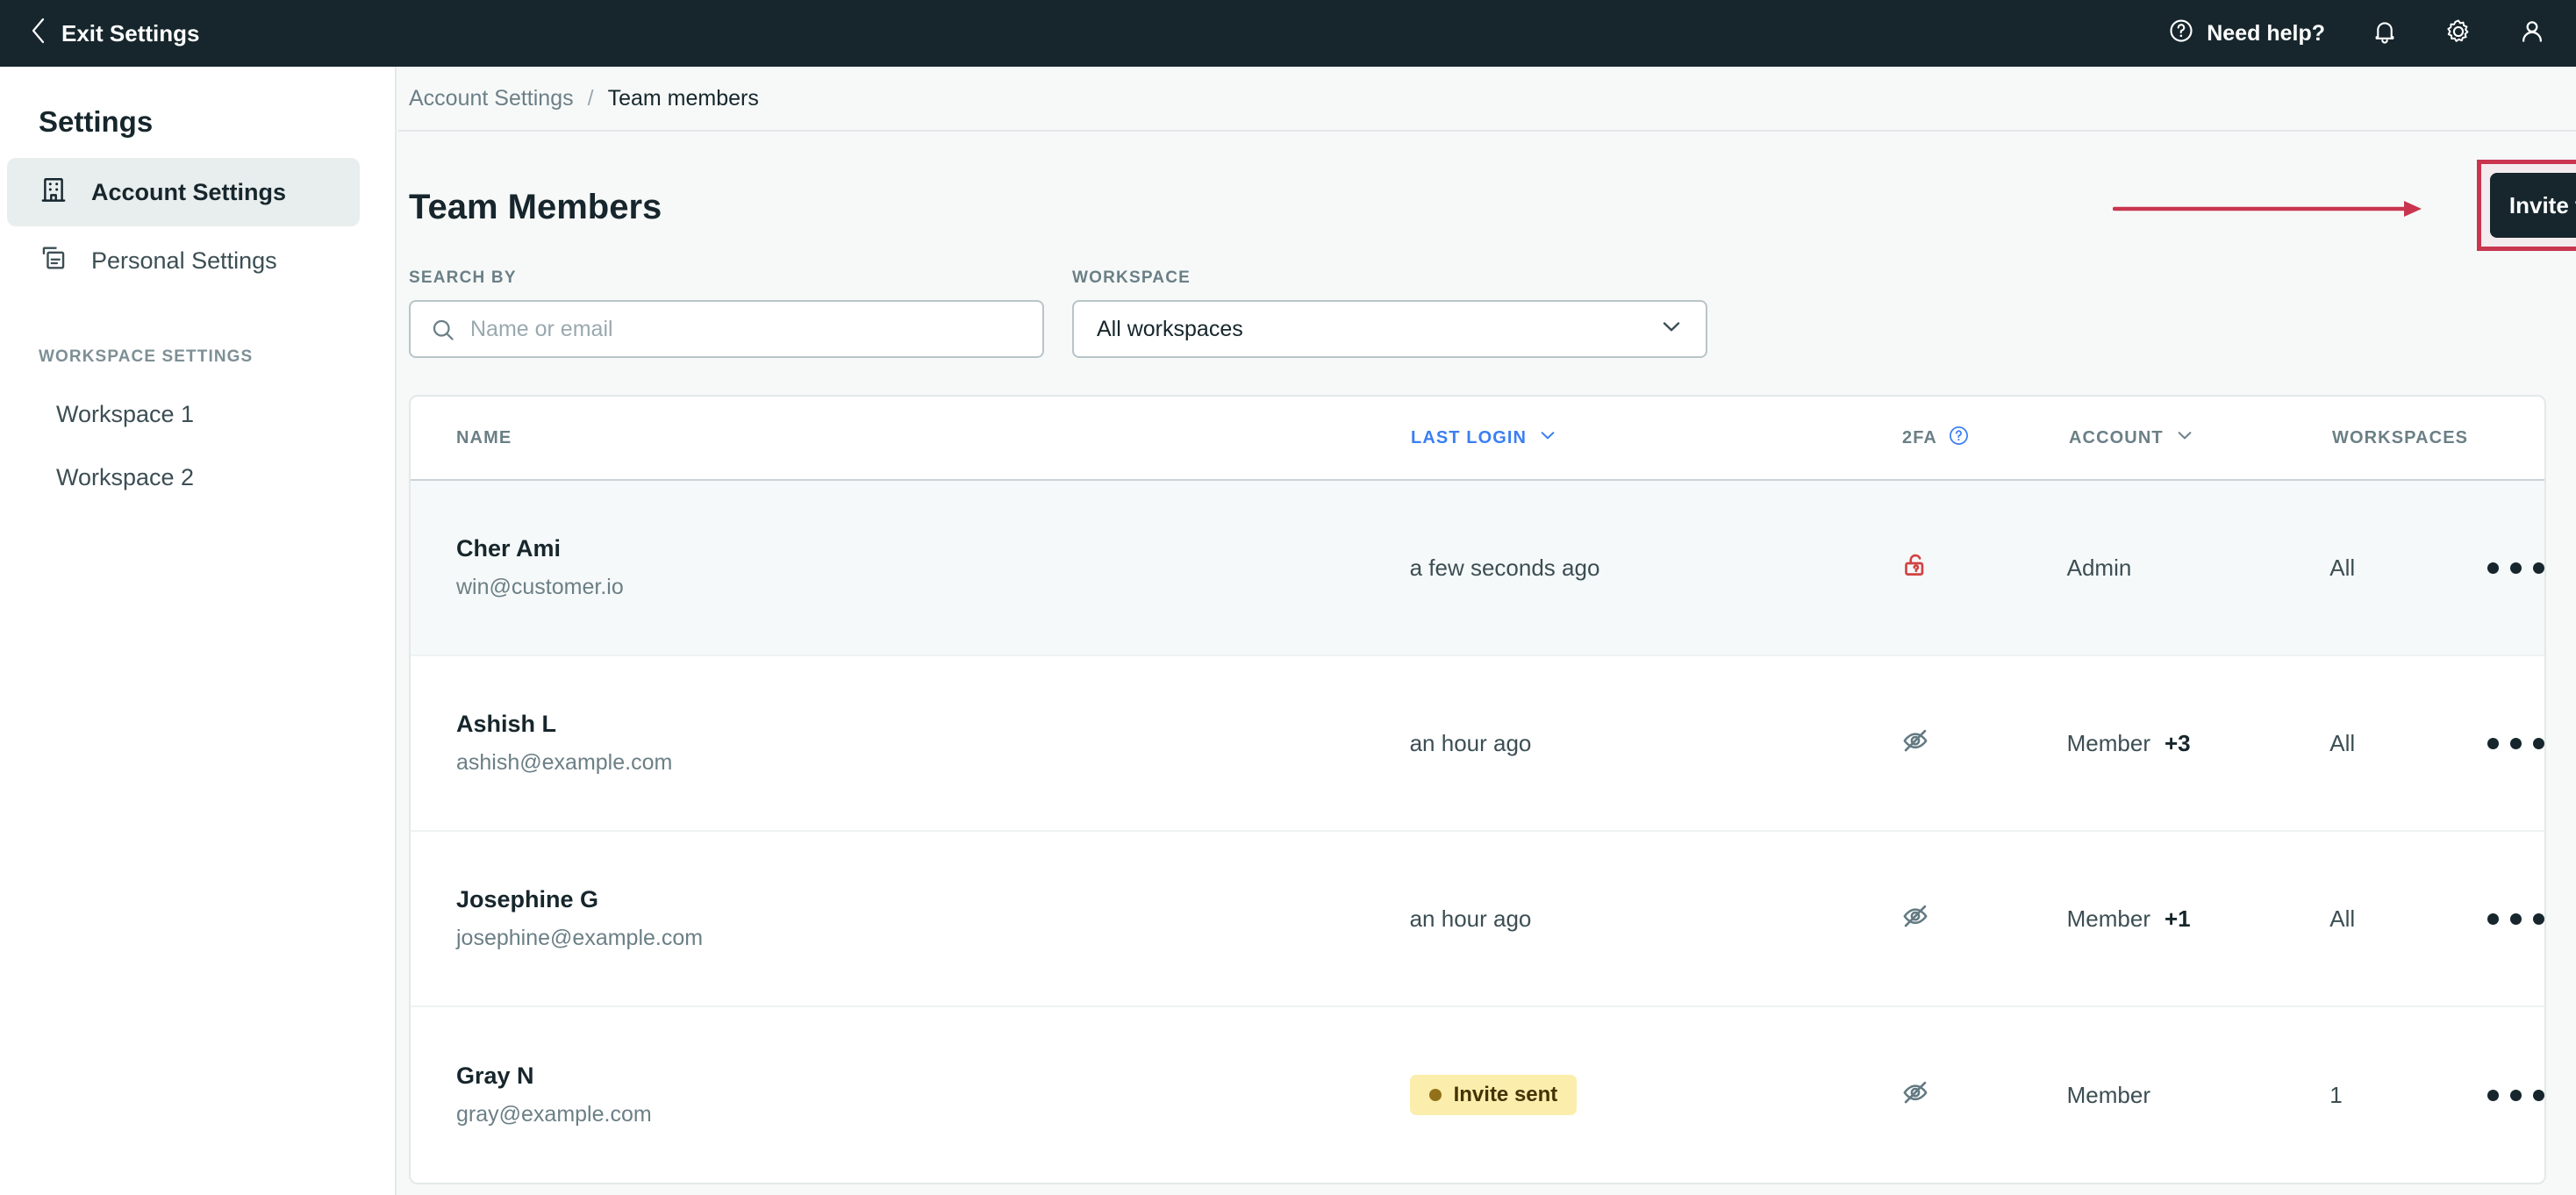 Image resolution: width=2576 pixels, height=1195 pixels. Describe the element at coordinates (2200, 438) in the screenshot. I see `column-header-account: ACCOUNT` at that location.